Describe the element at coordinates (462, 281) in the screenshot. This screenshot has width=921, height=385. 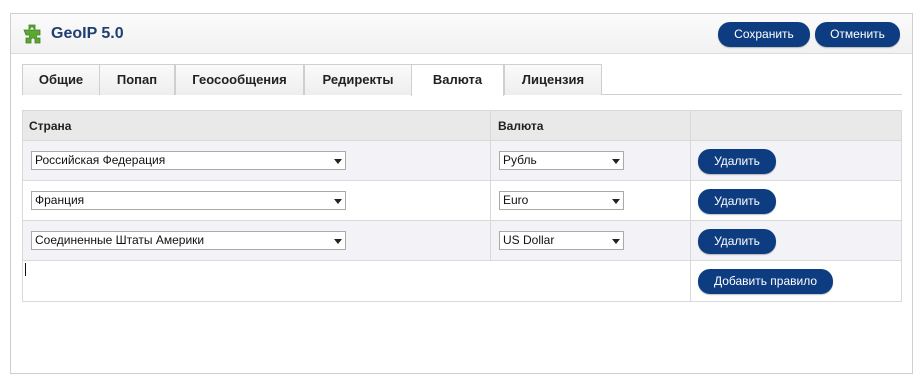
I see `add-rule-row: Добавить правило` at that location.